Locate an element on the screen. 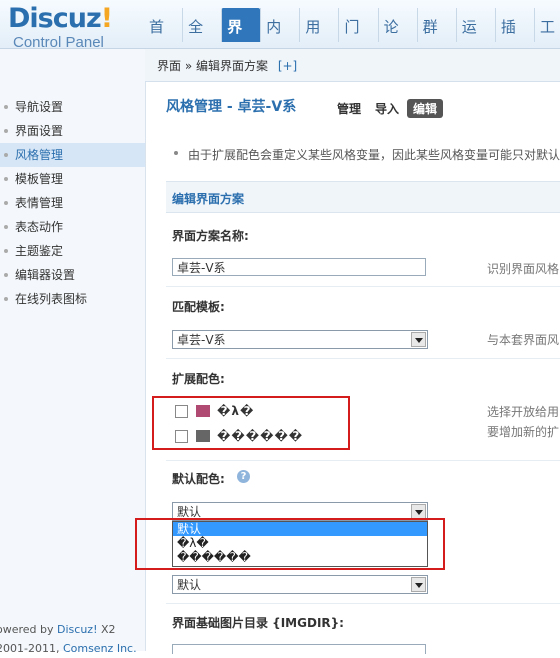 The width and height of the screenshot is (560, 658). footer-powered: owered by Discuz! X2 is located at coordinates (58, 629).